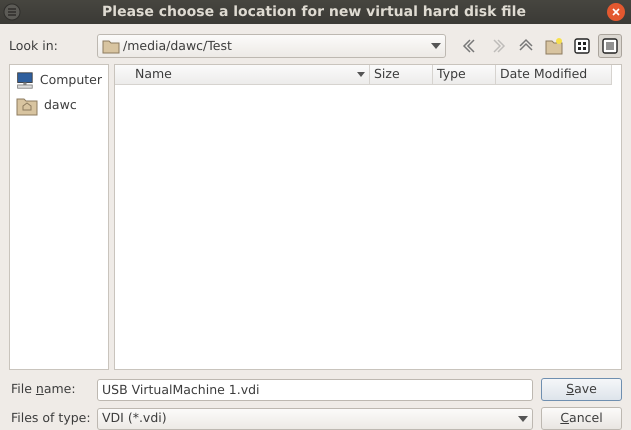  Describe the element at coordinates (44, 389) in the screenshot. I see `file-name-label: File name:` at that location.